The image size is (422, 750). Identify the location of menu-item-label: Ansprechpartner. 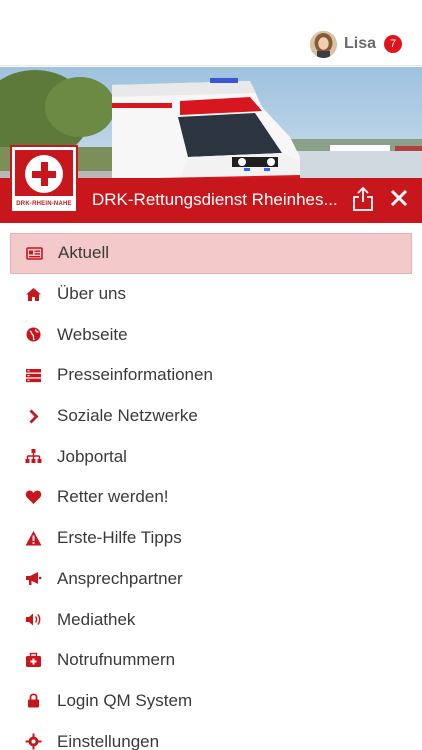
(120, 578).